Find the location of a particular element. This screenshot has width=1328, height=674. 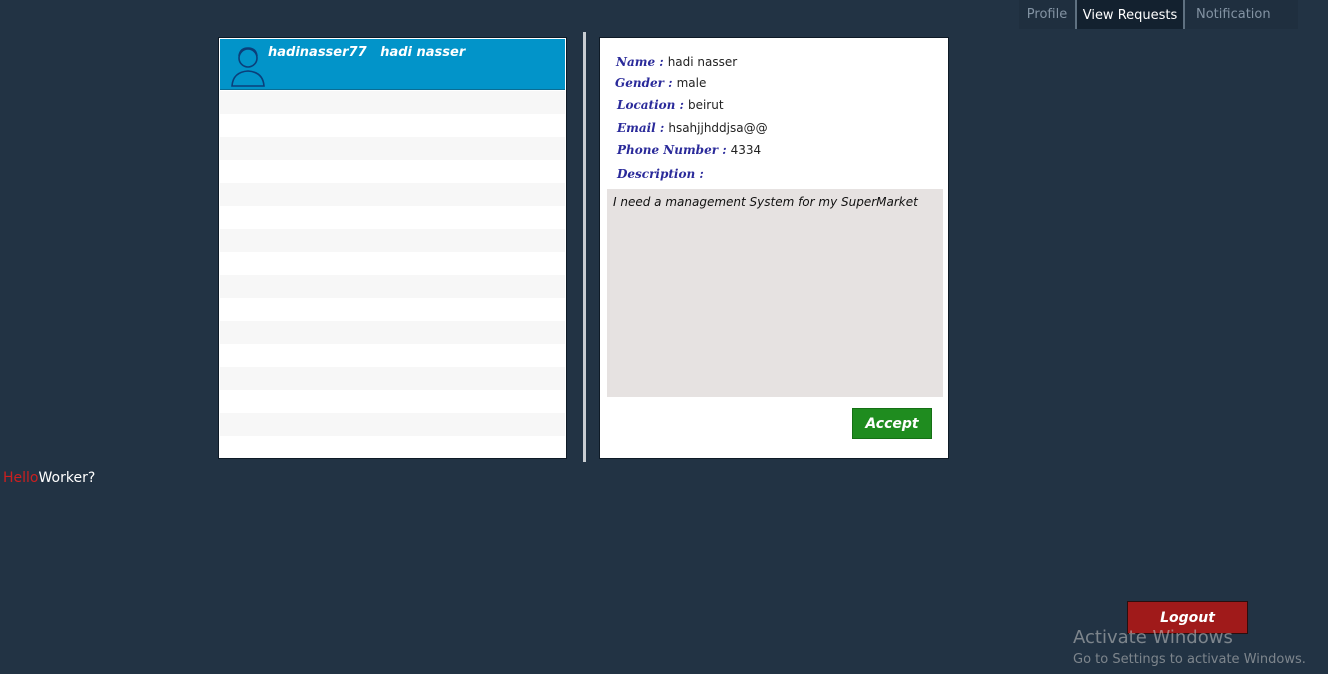

panel-divider is located at coordinates (584, 247).